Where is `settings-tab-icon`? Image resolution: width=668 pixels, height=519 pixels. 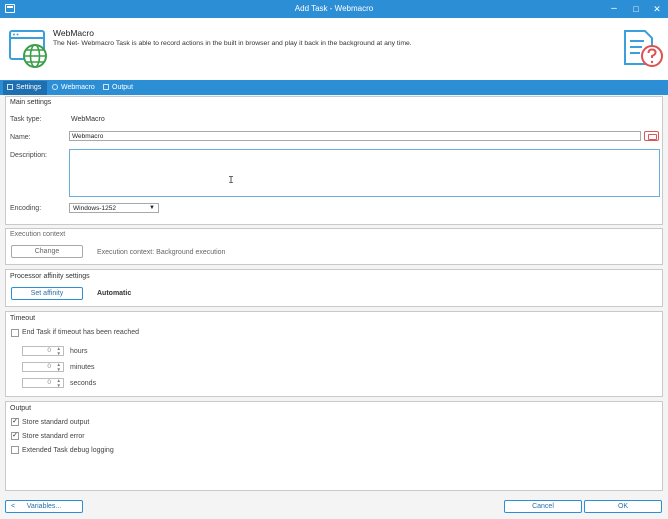
settings-tab-icon is located at coordinates (10, 87).